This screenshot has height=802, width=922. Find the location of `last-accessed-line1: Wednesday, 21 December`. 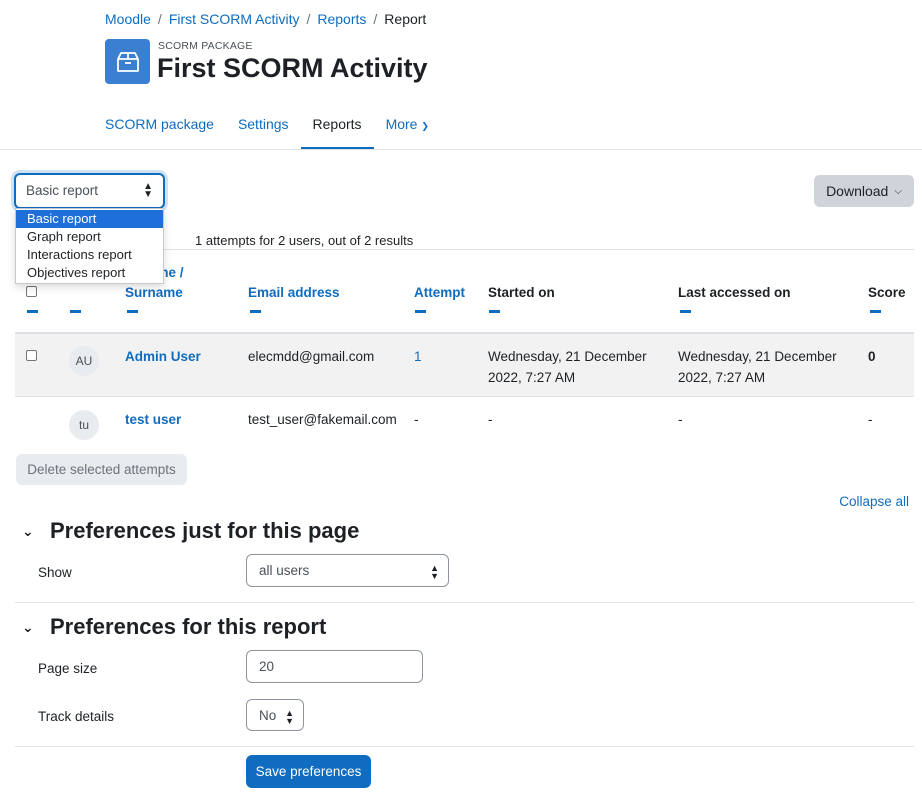

last-accessed-line1: Wednesday, 21 December is located at coordinates (757, 356).